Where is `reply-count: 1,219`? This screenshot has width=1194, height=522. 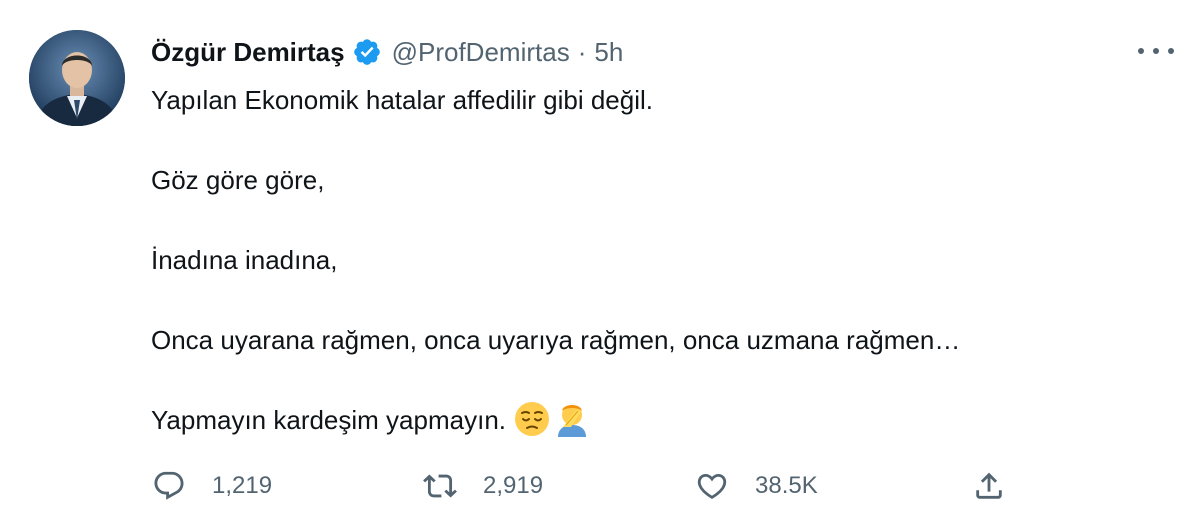 reply-count: 1,219 is located at coordinates (242, 485).